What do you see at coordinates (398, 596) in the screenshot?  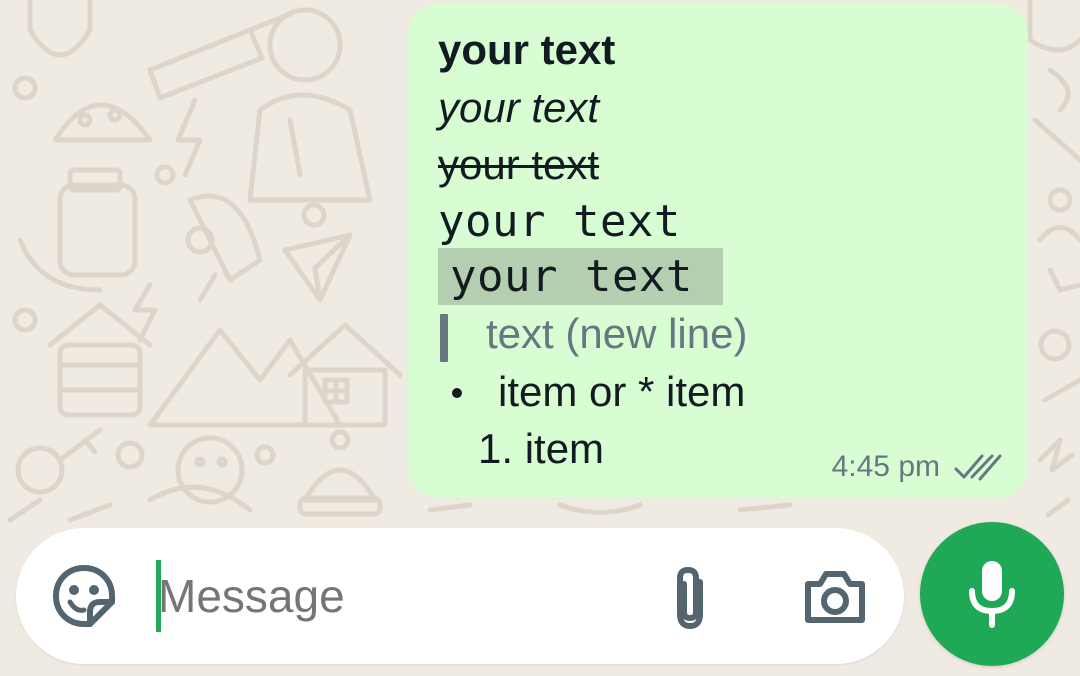 I see `message-input` at bounding box center [398, 596].